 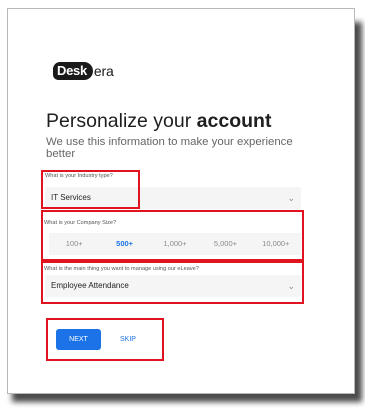 I want to click on highlight-company-size, so click(x=172, y=235).